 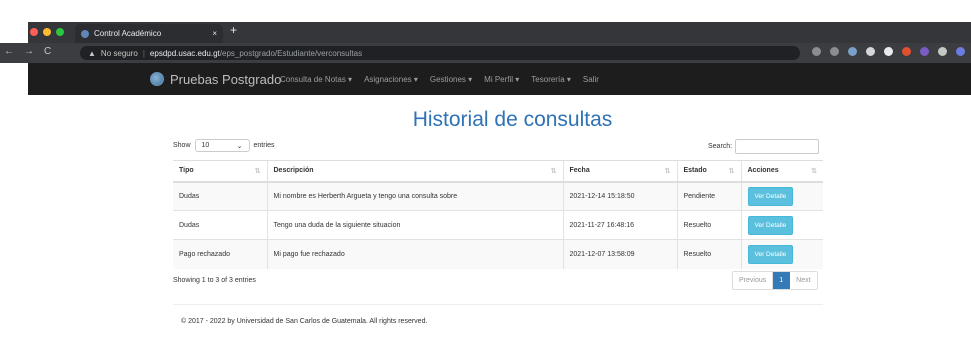 I want to click on security-label: No seguro, so click(x=119, y=53).